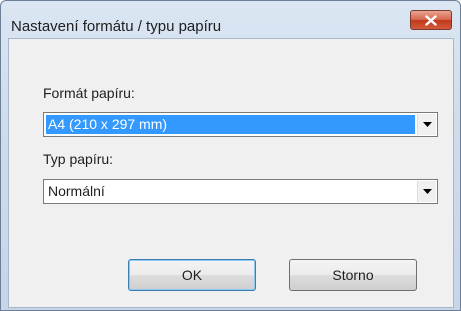 This screenshot has height=311, width=461. What do you see at coordinates (76, 191) in the screenshot?
I see `paper-type-value: Normální` at bounding box center [76, 191].